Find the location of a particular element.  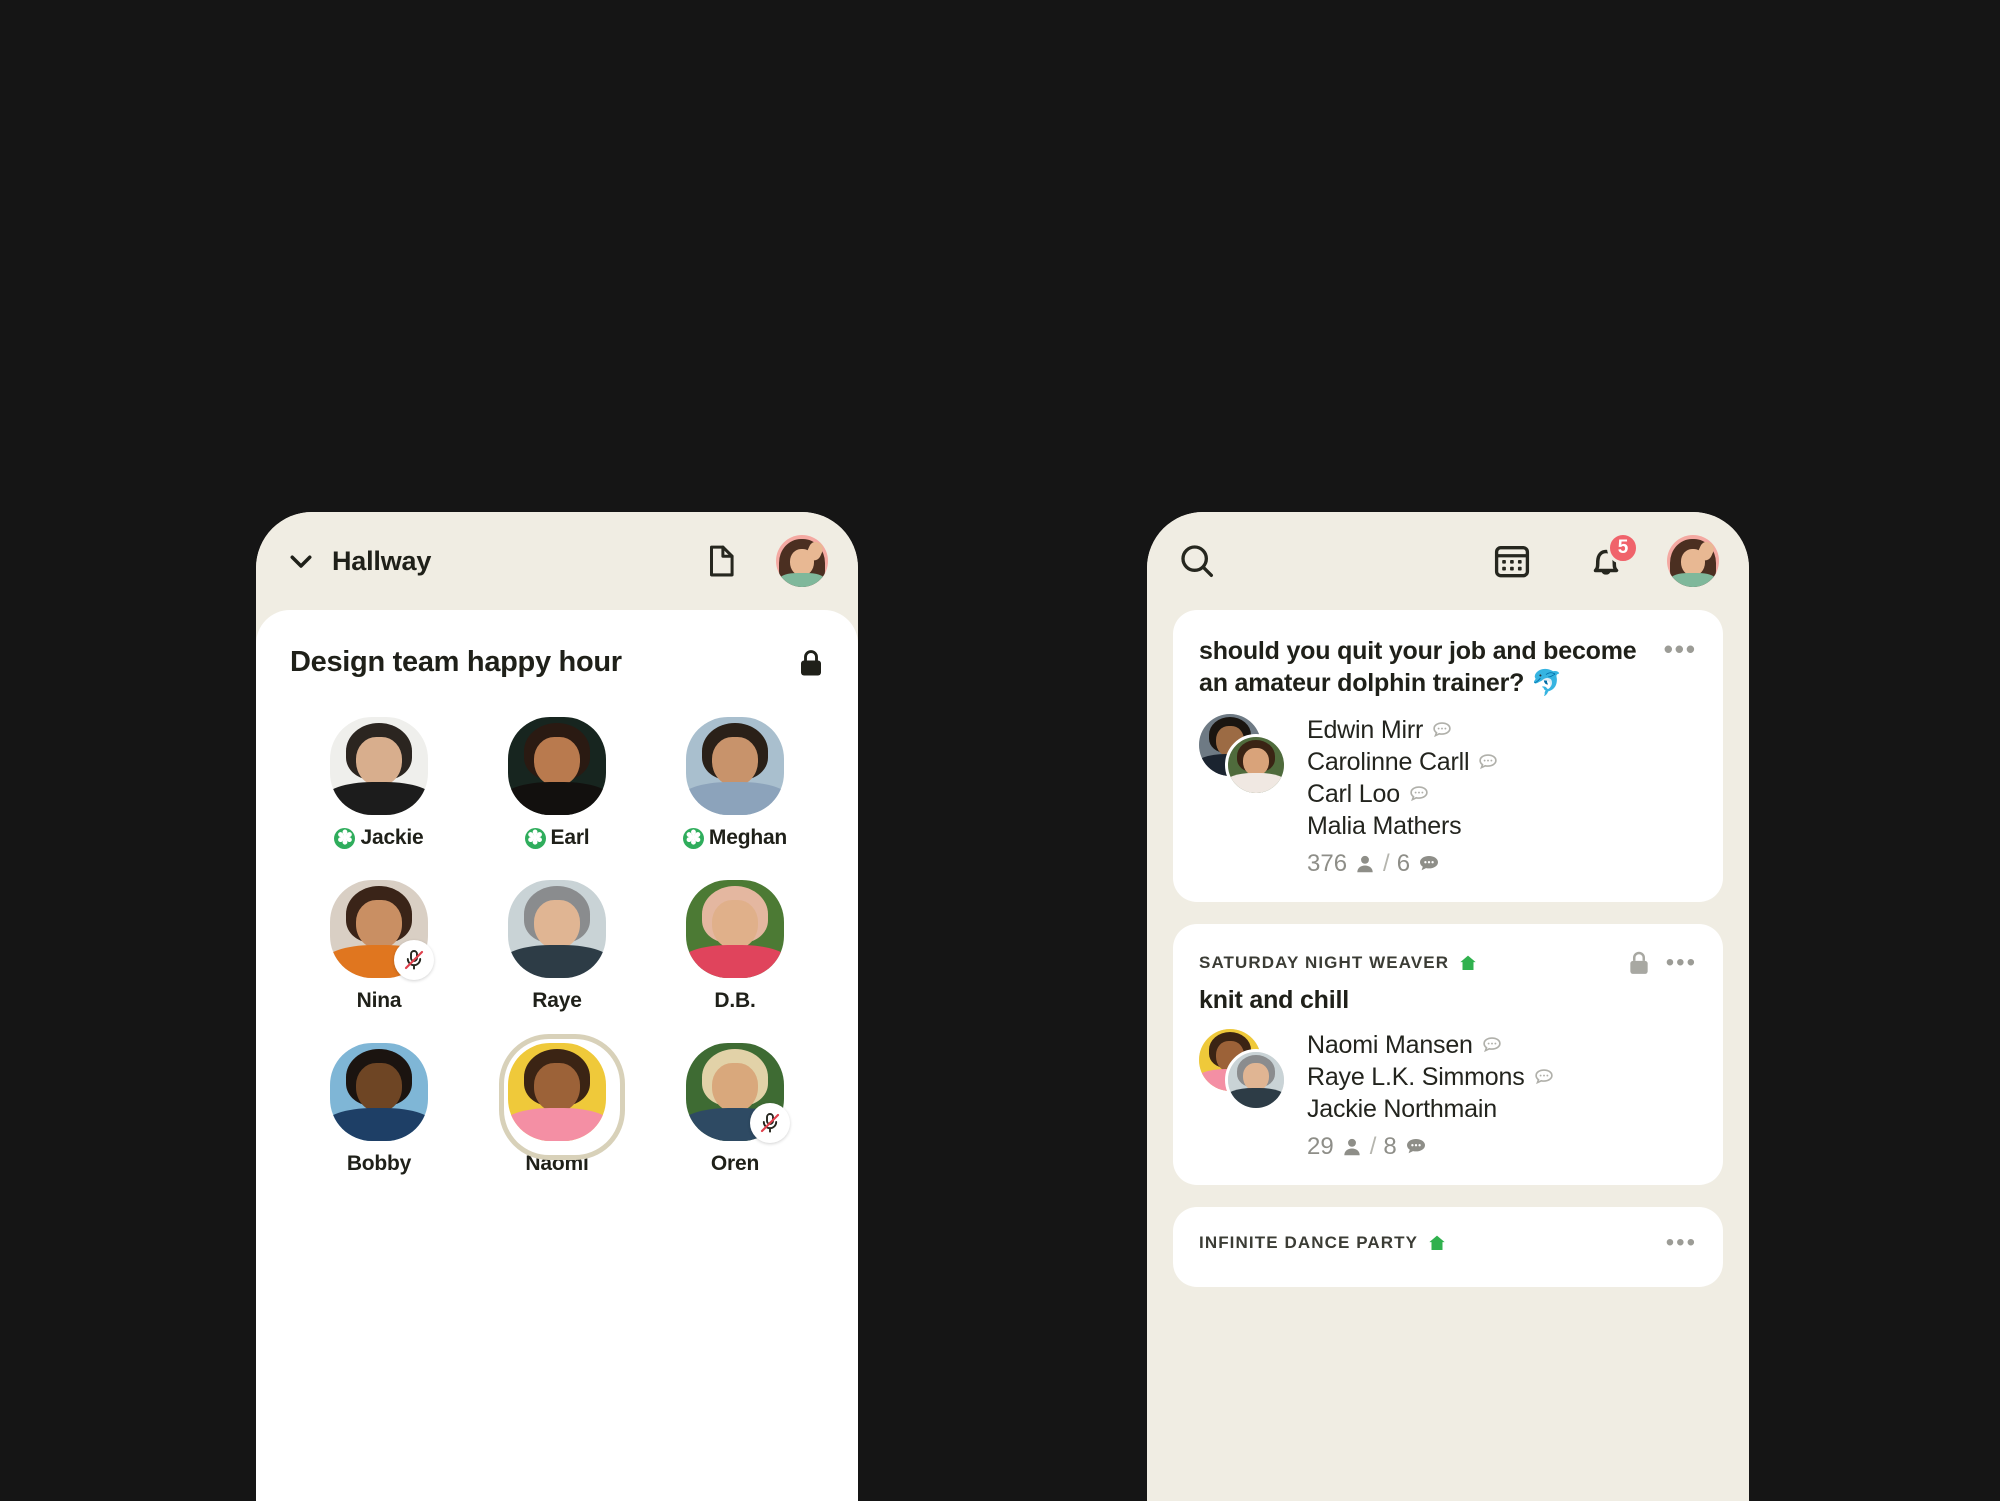

participant-name-row: Oren is located at coordinates (735, 1164).